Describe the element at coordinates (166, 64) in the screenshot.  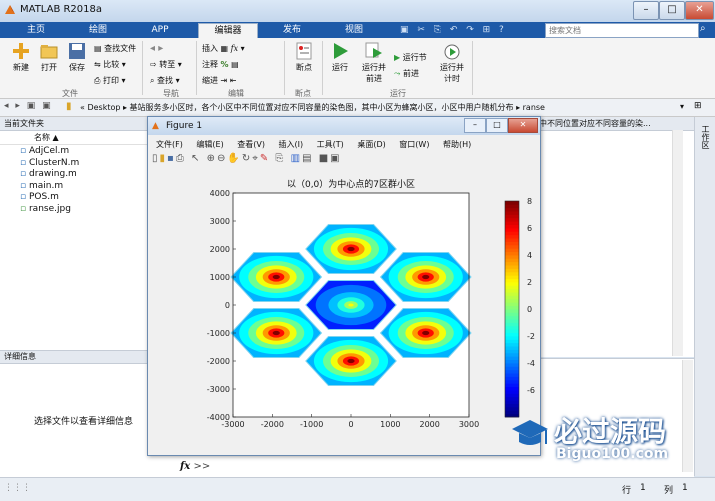
I see `goto-button: ⇨ 转至 ▾` at that location.